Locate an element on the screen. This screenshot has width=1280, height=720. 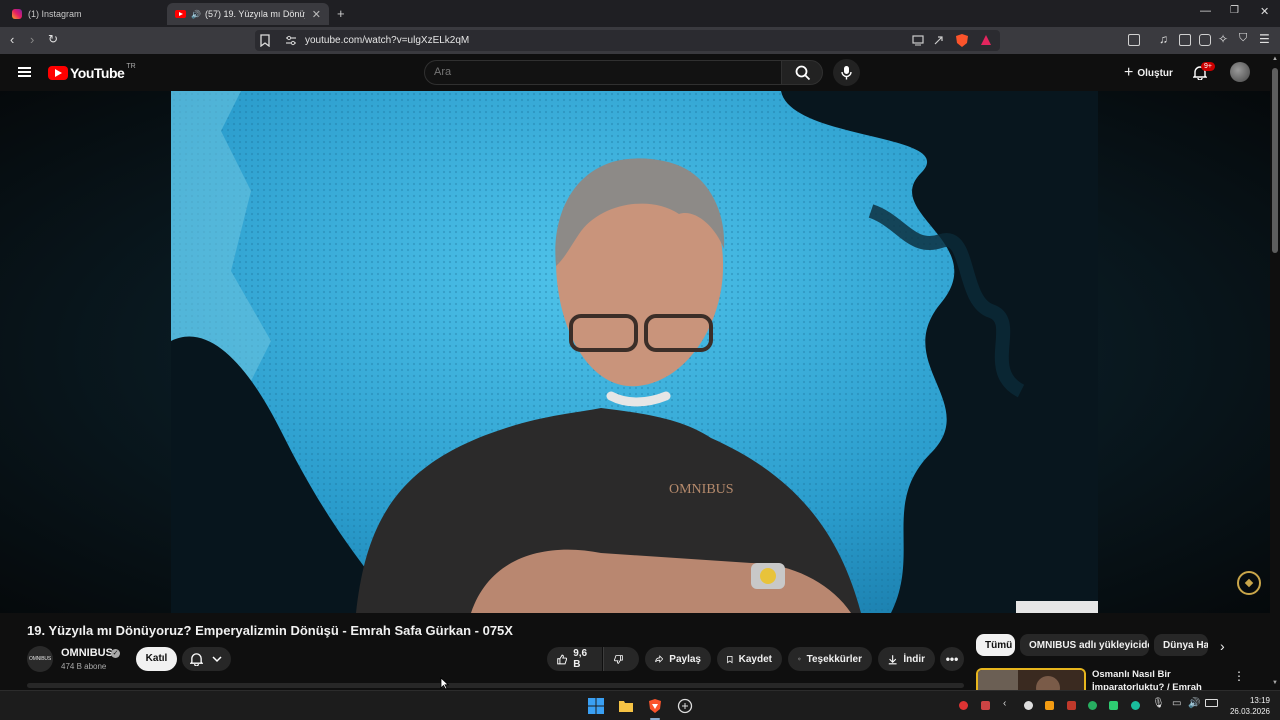
scroll-up-icon: ▲ is located at coordinates (1275, 59).